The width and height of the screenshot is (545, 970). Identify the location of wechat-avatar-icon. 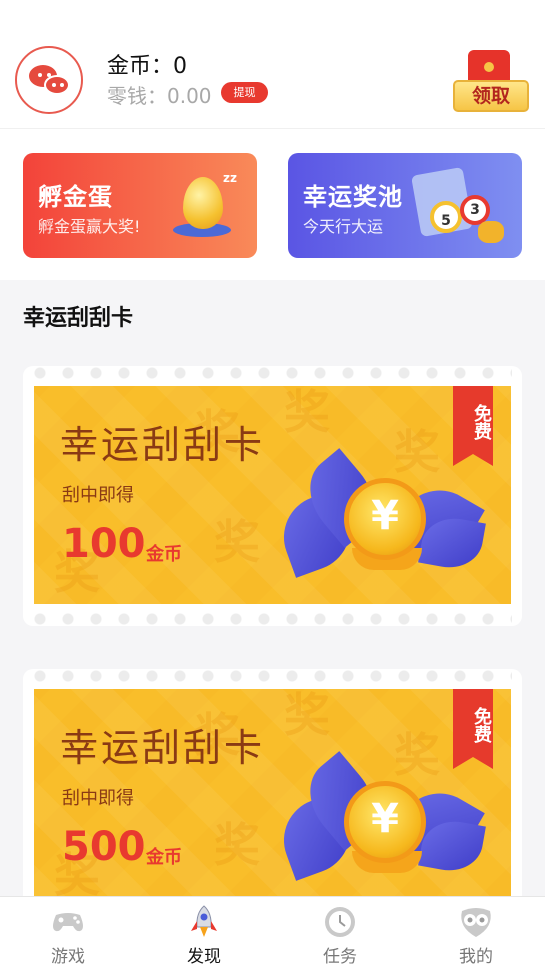
(49, 80).